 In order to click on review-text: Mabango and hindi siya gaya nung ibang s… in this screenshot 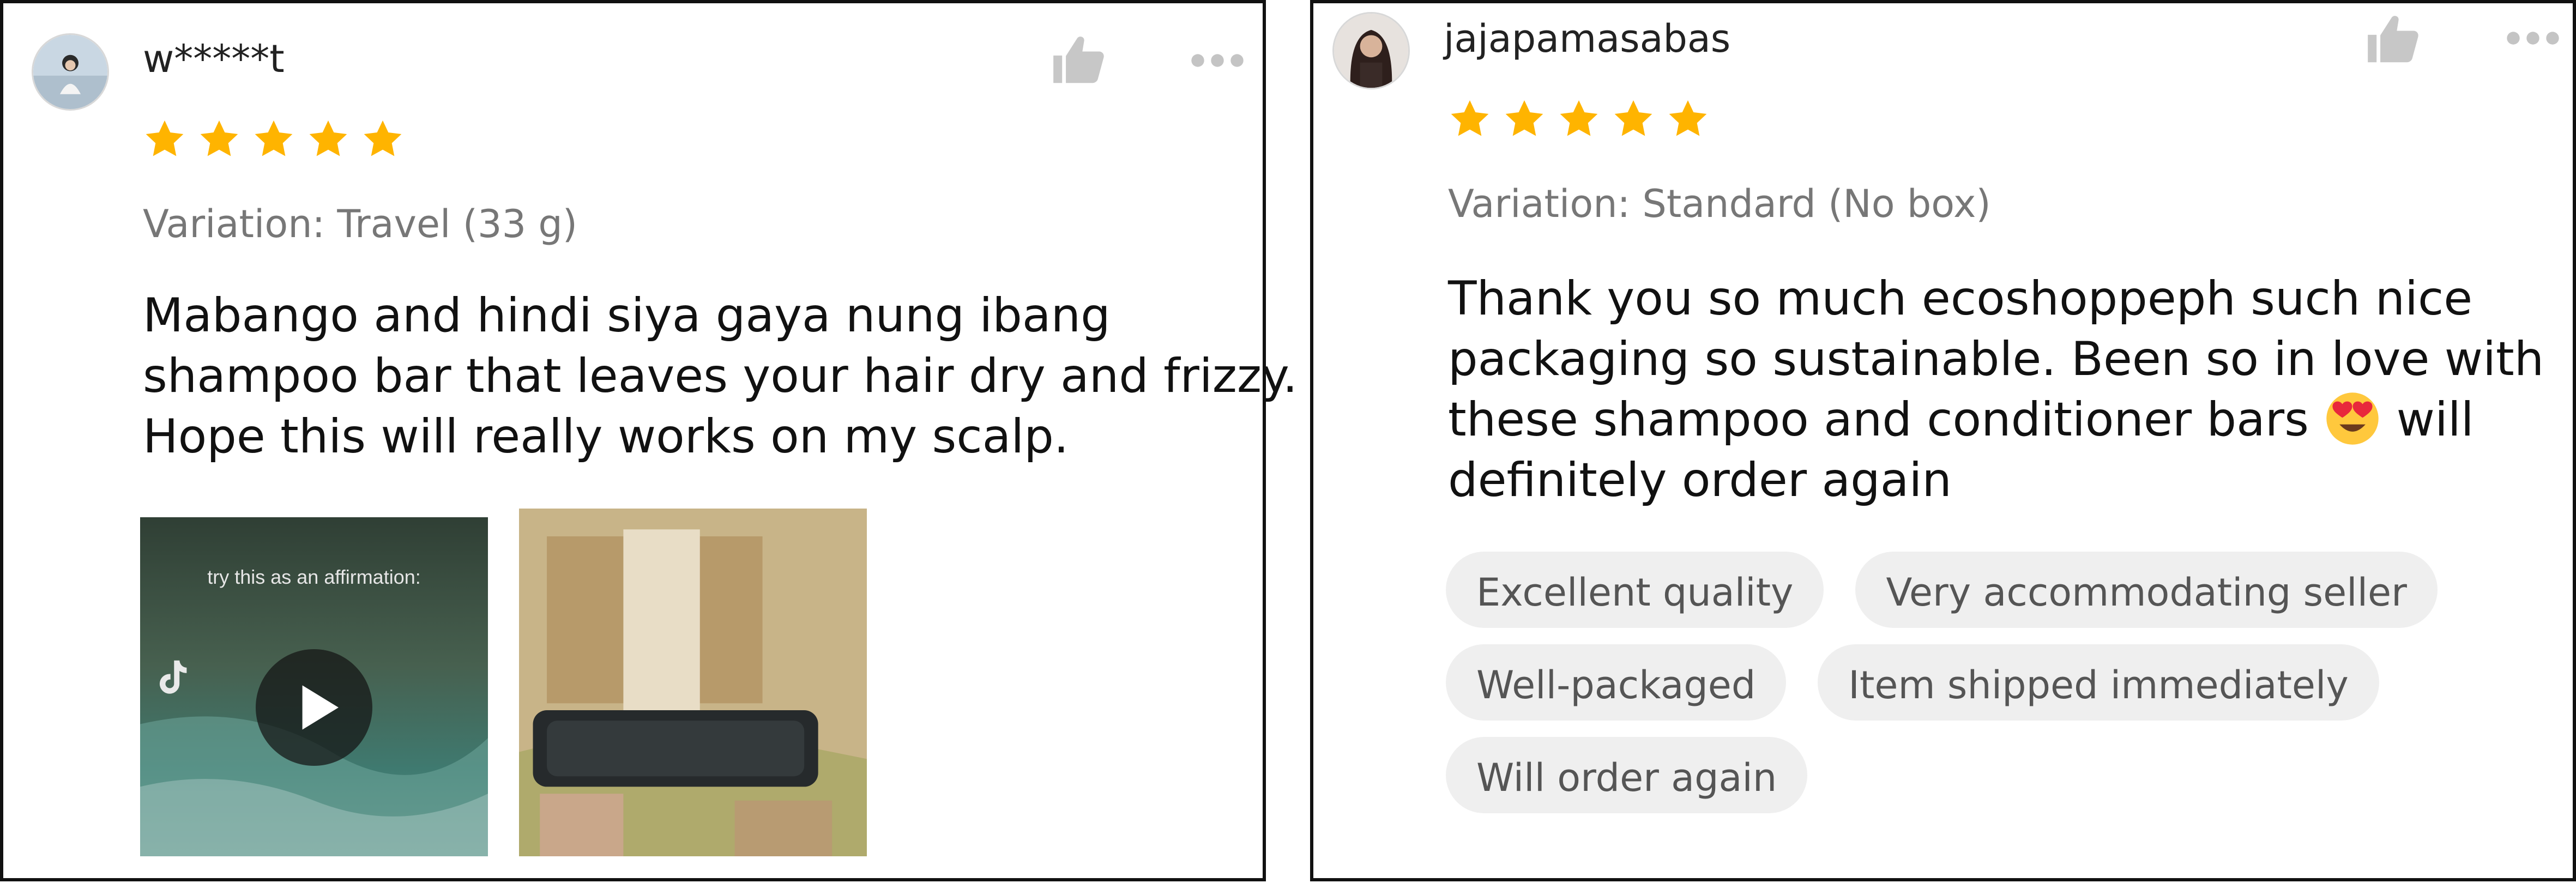, I will do `click(721, 376)`.